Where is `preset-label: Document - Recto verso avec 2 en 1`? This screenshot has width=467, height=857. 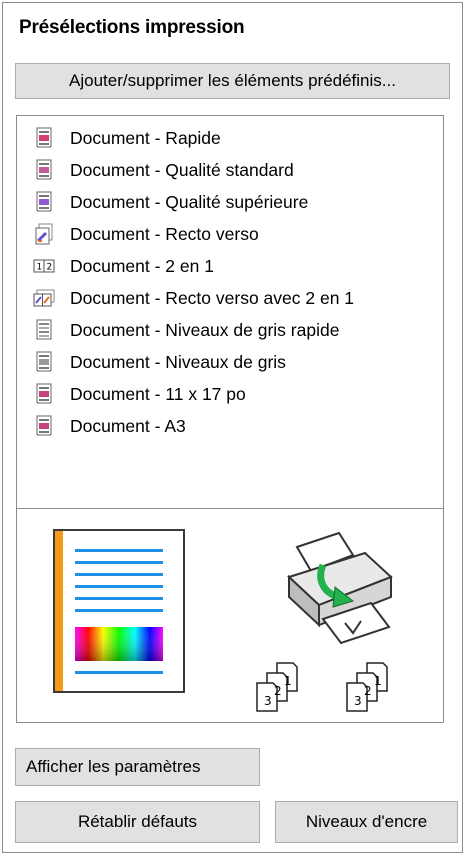 preset-label: Document - Recto verso avec 2 en 1 is located at coordinates (212, 297).